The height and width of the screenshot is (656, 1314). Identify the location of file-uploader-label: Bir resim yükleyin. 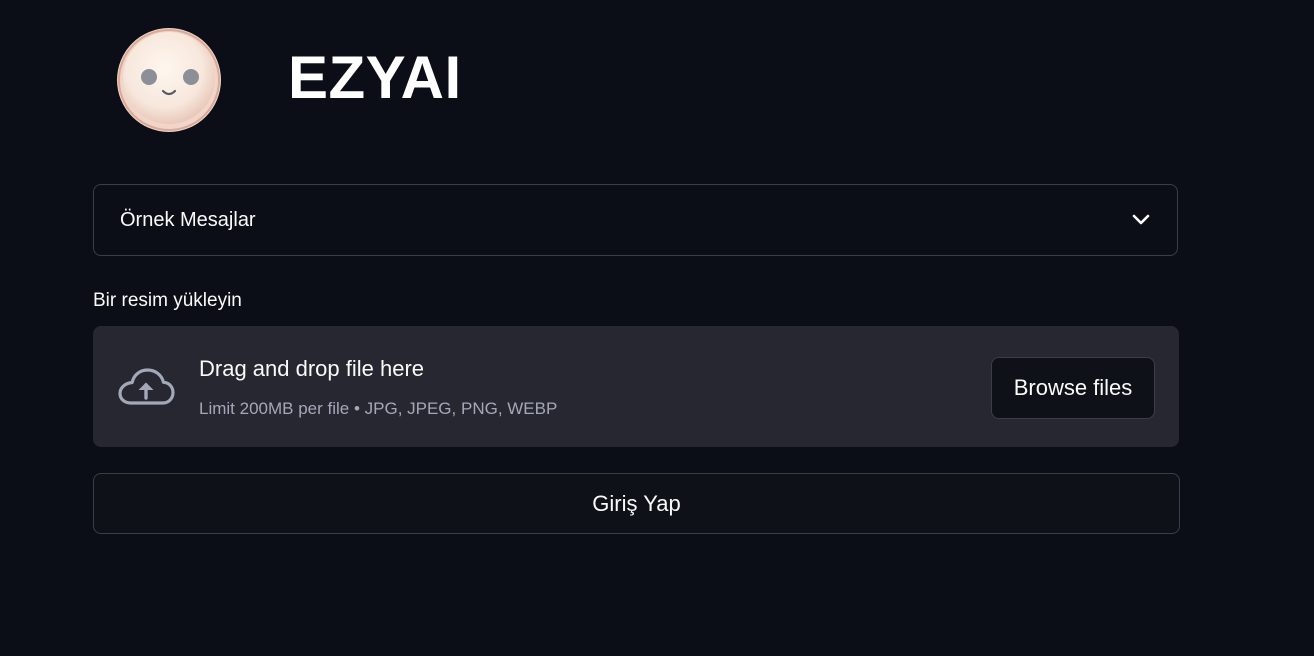
(167, 300).